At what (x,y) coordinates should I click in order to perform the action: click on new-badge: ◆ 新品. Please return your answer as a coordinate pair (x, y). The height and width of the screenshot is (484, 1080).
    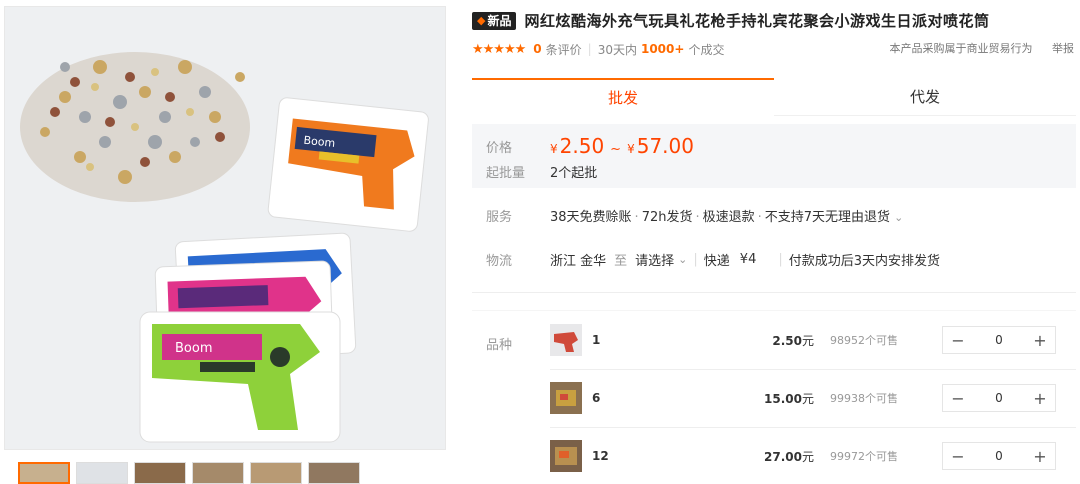
    Looking at the image, I should click on (494, 20).